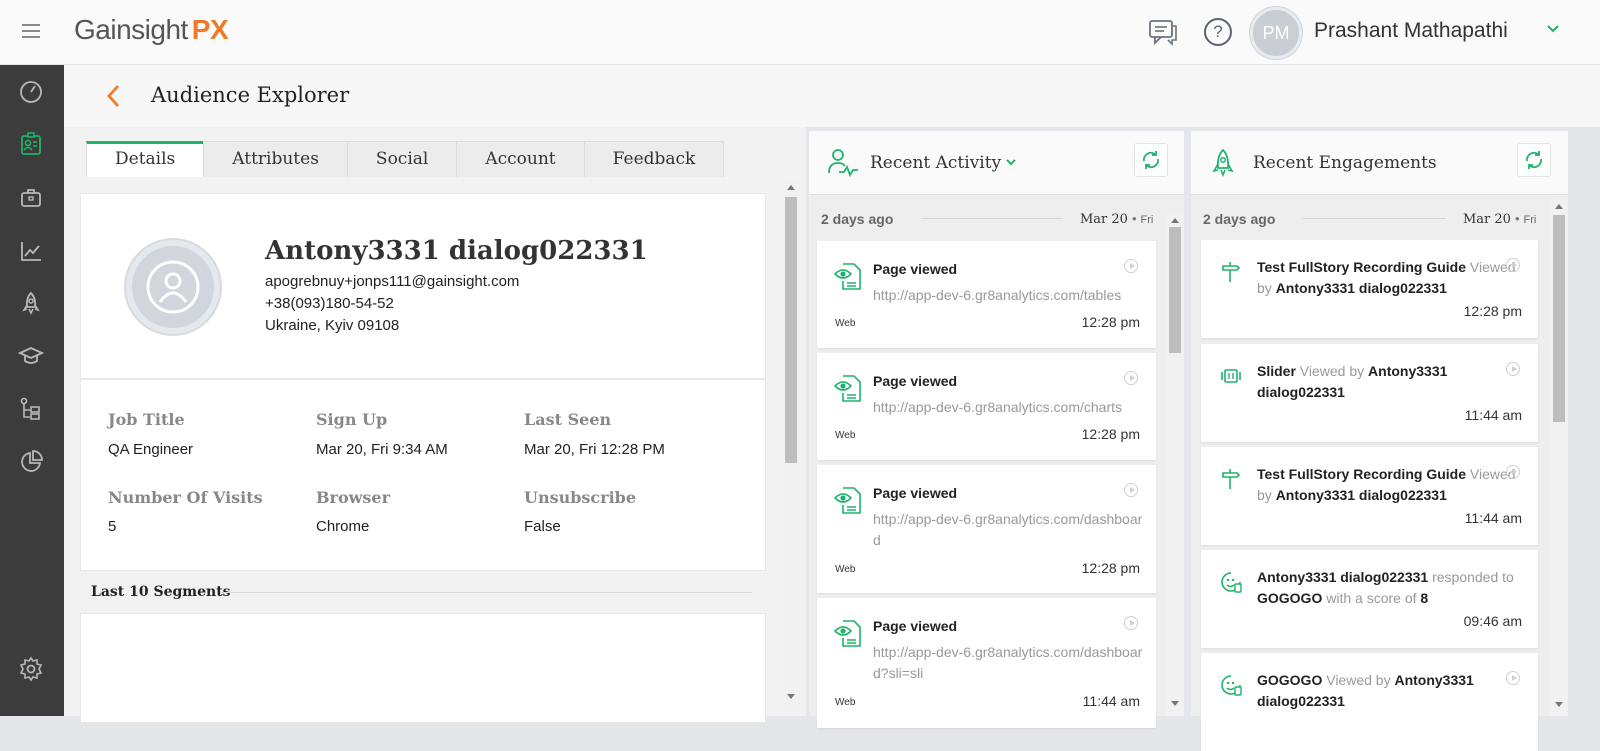 This screenshot has height=751, width=1600. What do you see at coordinates (31, 251) in the screenshot?
I see `analytics-icon` at bounding box center [31, 251].